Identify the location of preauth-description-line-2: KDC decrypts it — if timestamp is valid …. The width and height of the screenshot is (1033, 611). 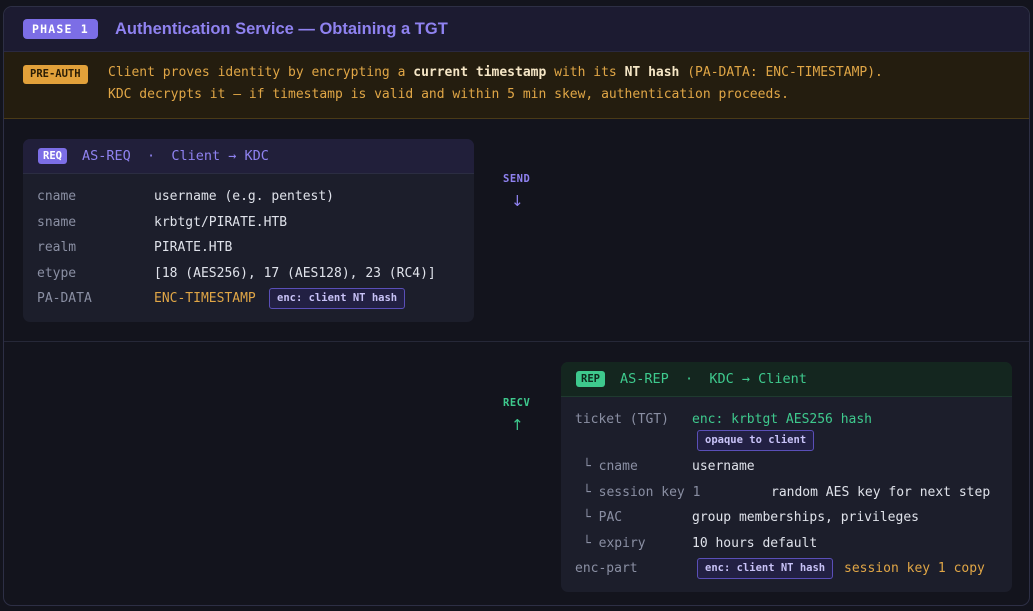
(448, 94).